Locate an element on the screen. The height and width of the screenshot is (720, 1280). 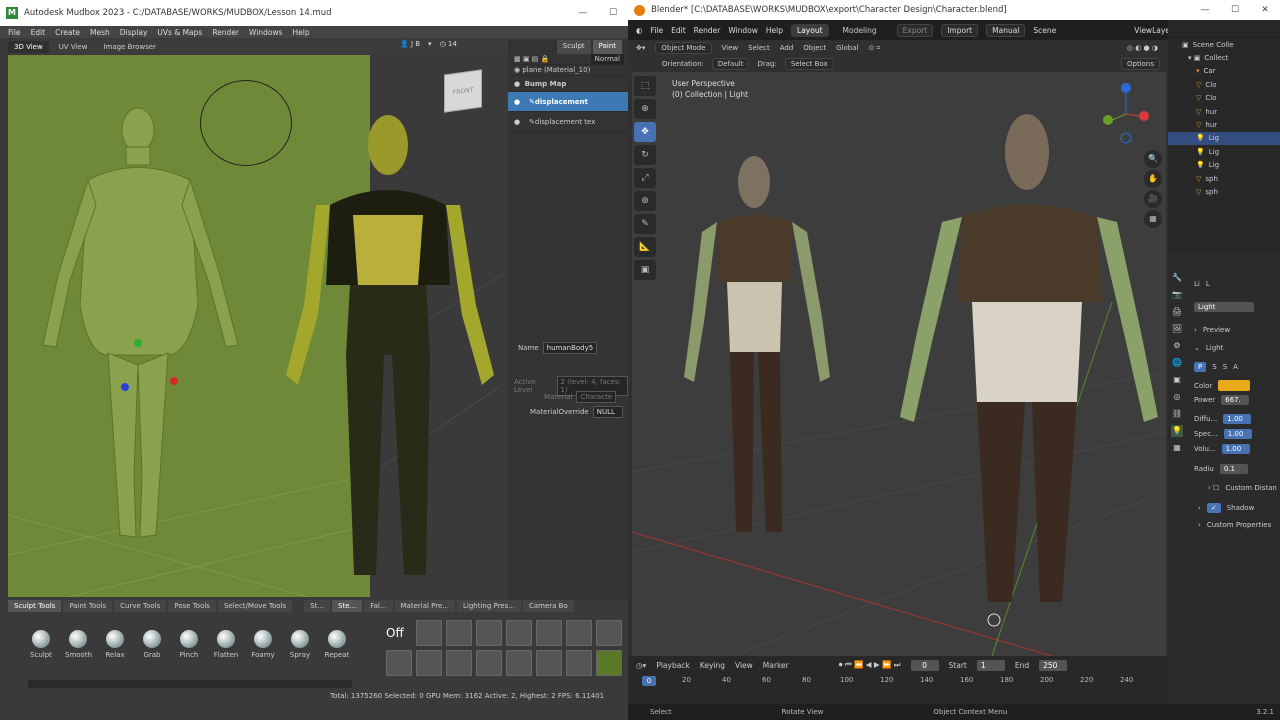
physics-icon: ◎ is located at coordinates (1177, 397).